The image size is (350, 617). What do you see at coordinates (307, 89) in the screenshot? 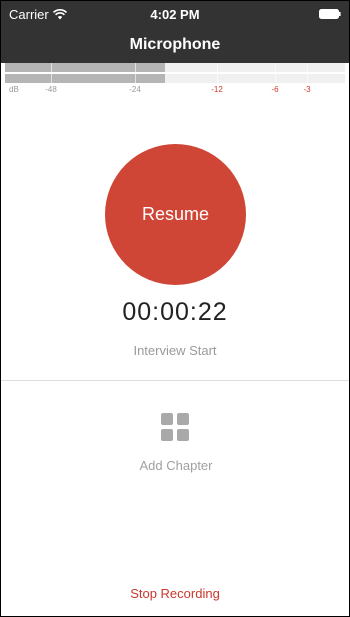
I see `meter-scale-label: -3` at bounding box center [307, 89].